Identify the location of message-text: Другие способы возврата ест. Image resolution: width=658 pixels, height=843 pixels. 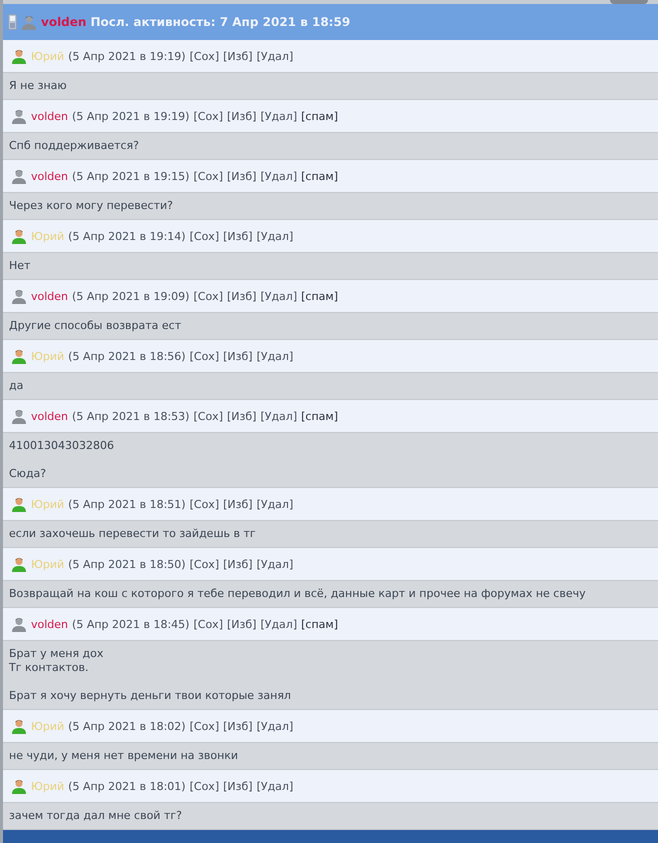
(95, 326).